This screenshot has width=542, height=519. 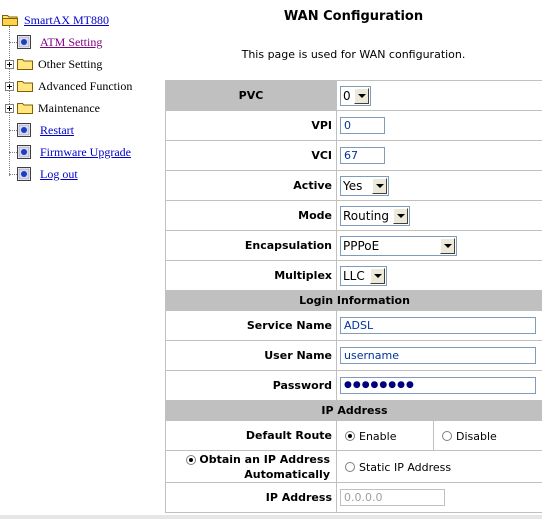 I want to click on nav-item-label: Log out, so click(x=59, y=174).